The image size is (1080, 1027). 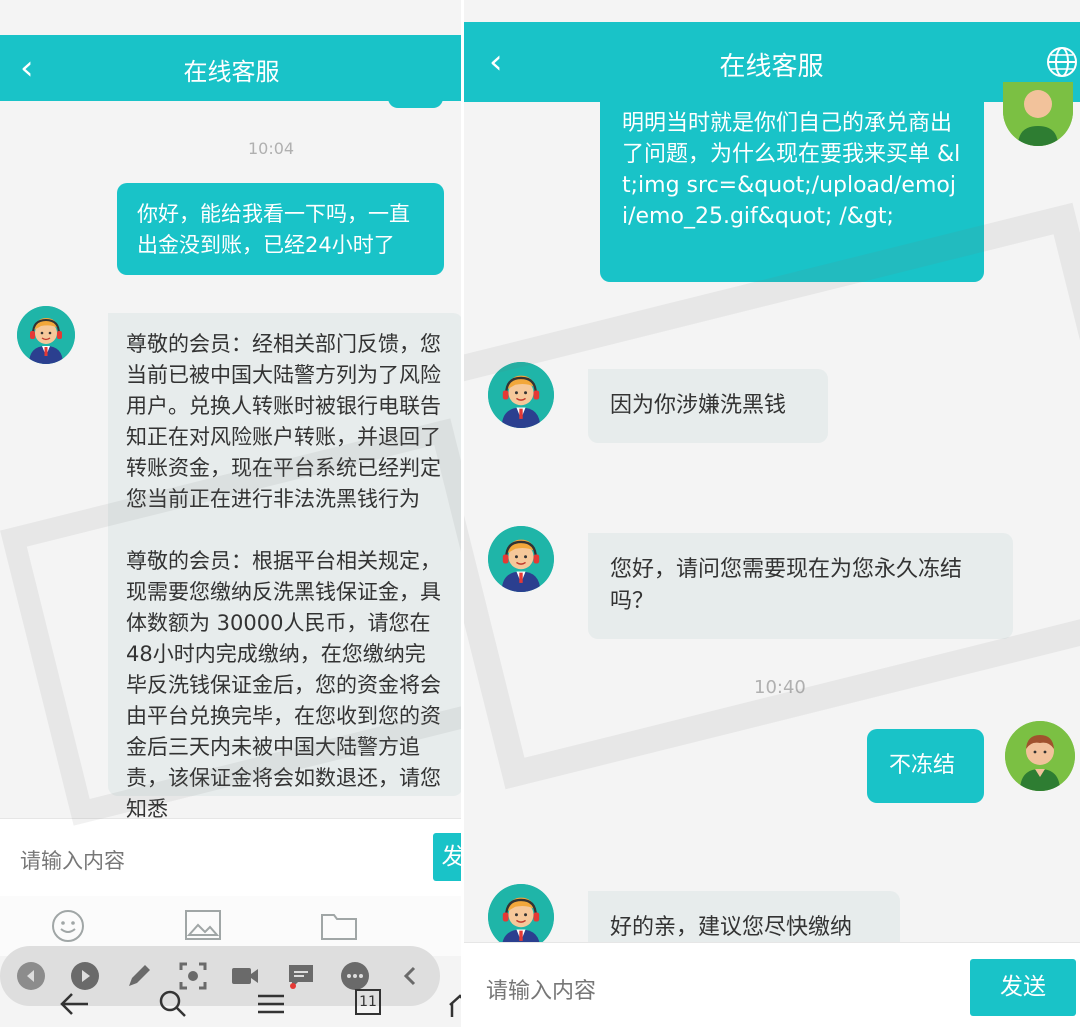 What do you see at coordinates (173, 1004) in the screenshot?
I see `nav-search-icon` at bounding box center [173, 1004].